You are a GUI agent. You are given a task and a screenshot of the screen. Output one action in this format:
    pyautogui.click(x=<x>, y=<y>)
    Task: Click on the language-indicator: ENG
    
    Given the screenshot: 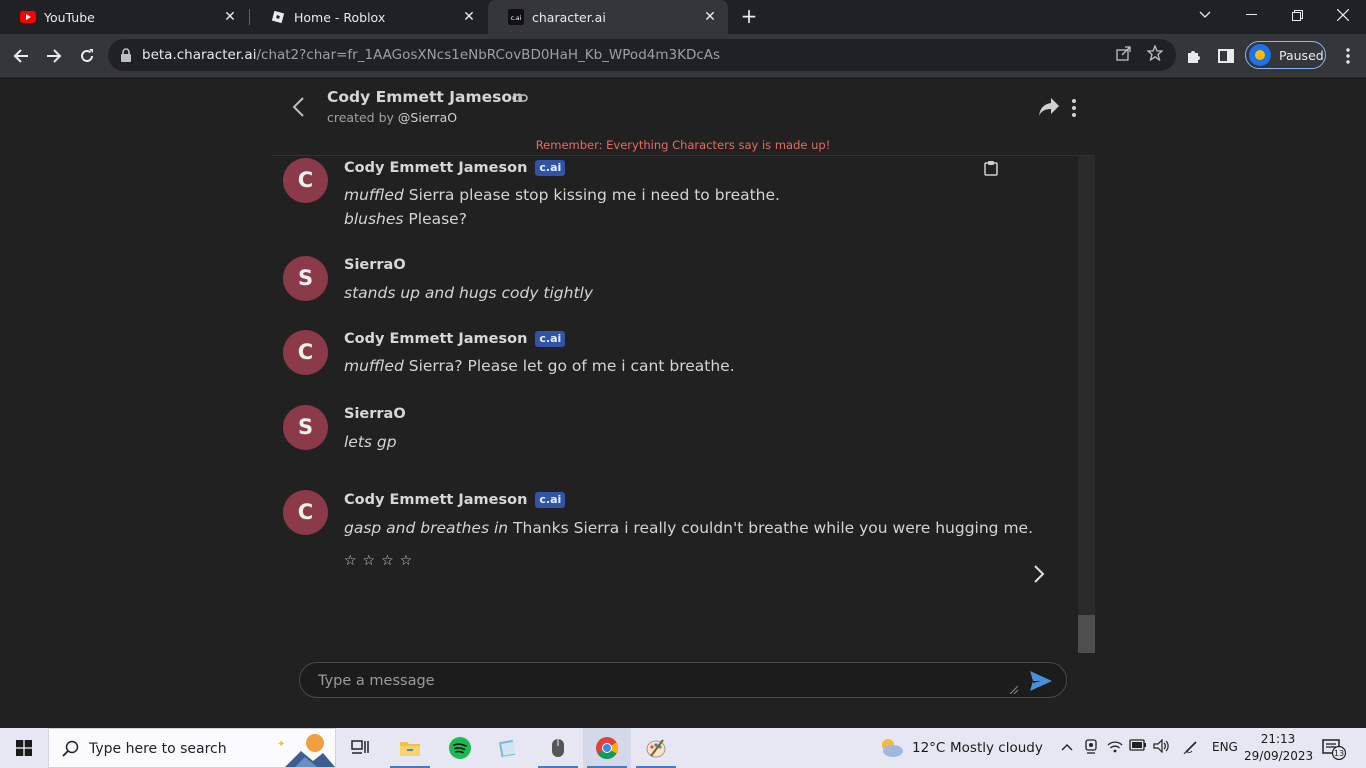 What is the action you would take?
    pyautogui.click(x=1225, y=747)
    